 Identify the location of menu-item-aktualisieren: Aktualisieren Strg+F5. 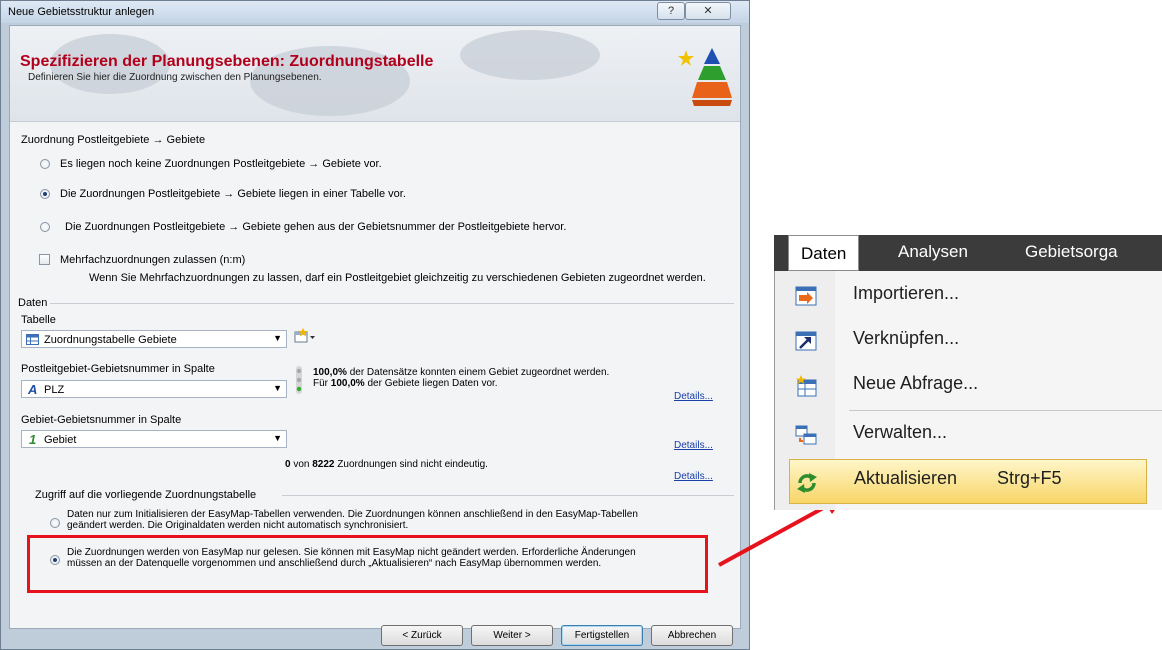
(968, 481).